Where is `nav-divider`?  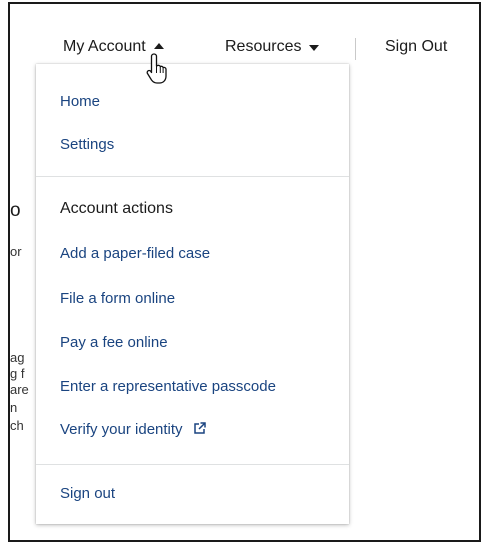
nav-divider is located at coordinates (355, 49).